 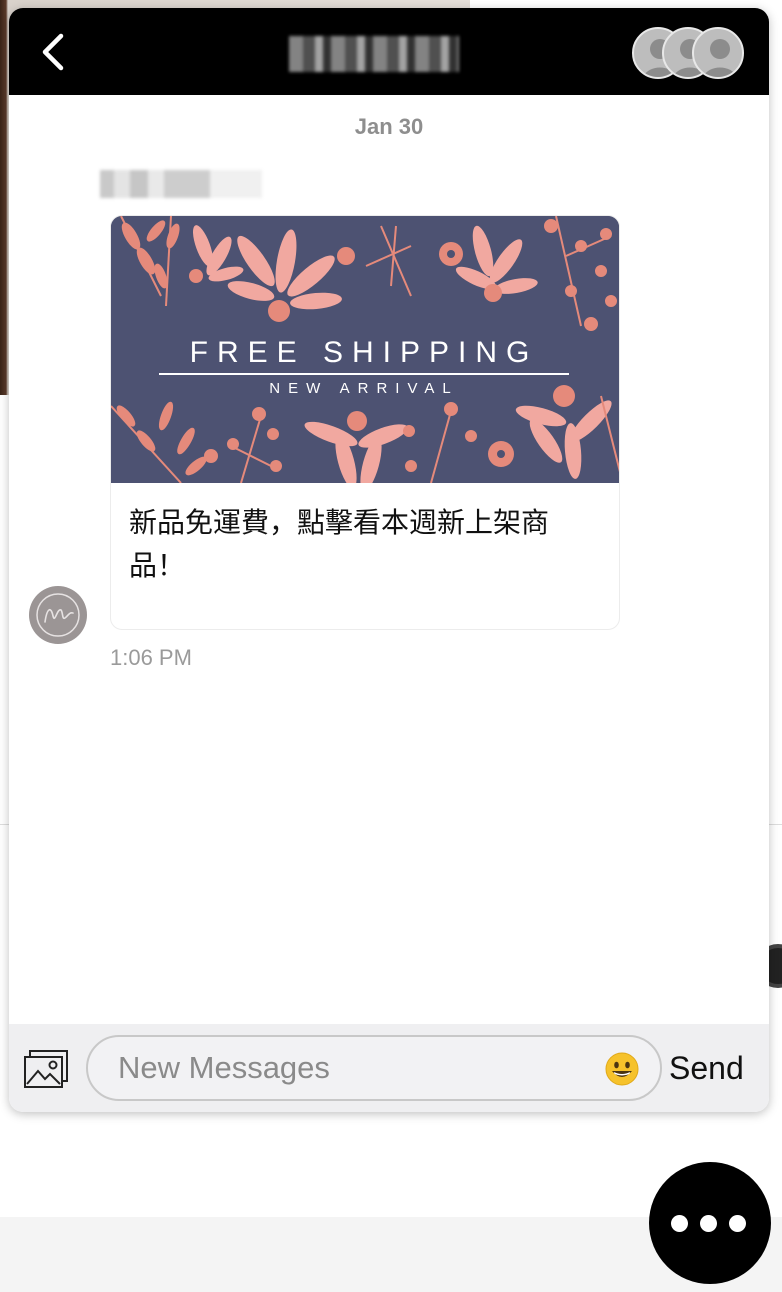 I want to click on image-upload-icon, so click(x=46, y=1069).